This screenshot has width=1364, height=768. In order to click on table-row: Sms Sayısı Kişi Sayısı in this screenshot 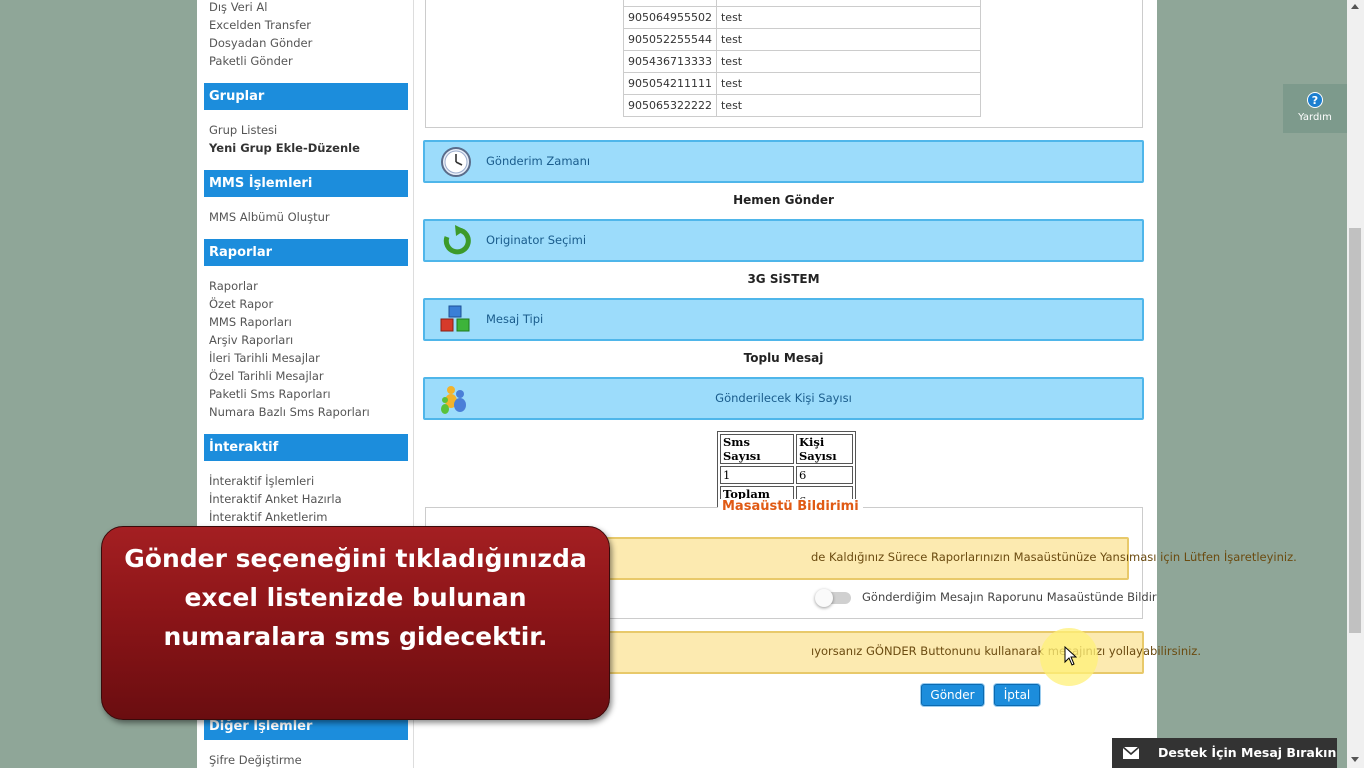, I will do `click(786, 449)`.